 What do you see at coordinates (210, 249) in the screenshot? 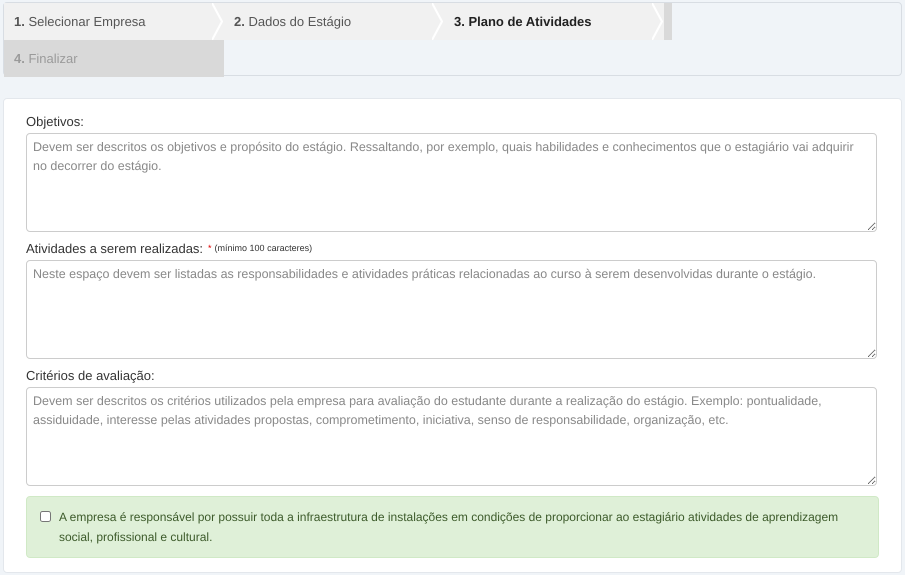
I see `required-mark: *` at bounding box center [210, 249].